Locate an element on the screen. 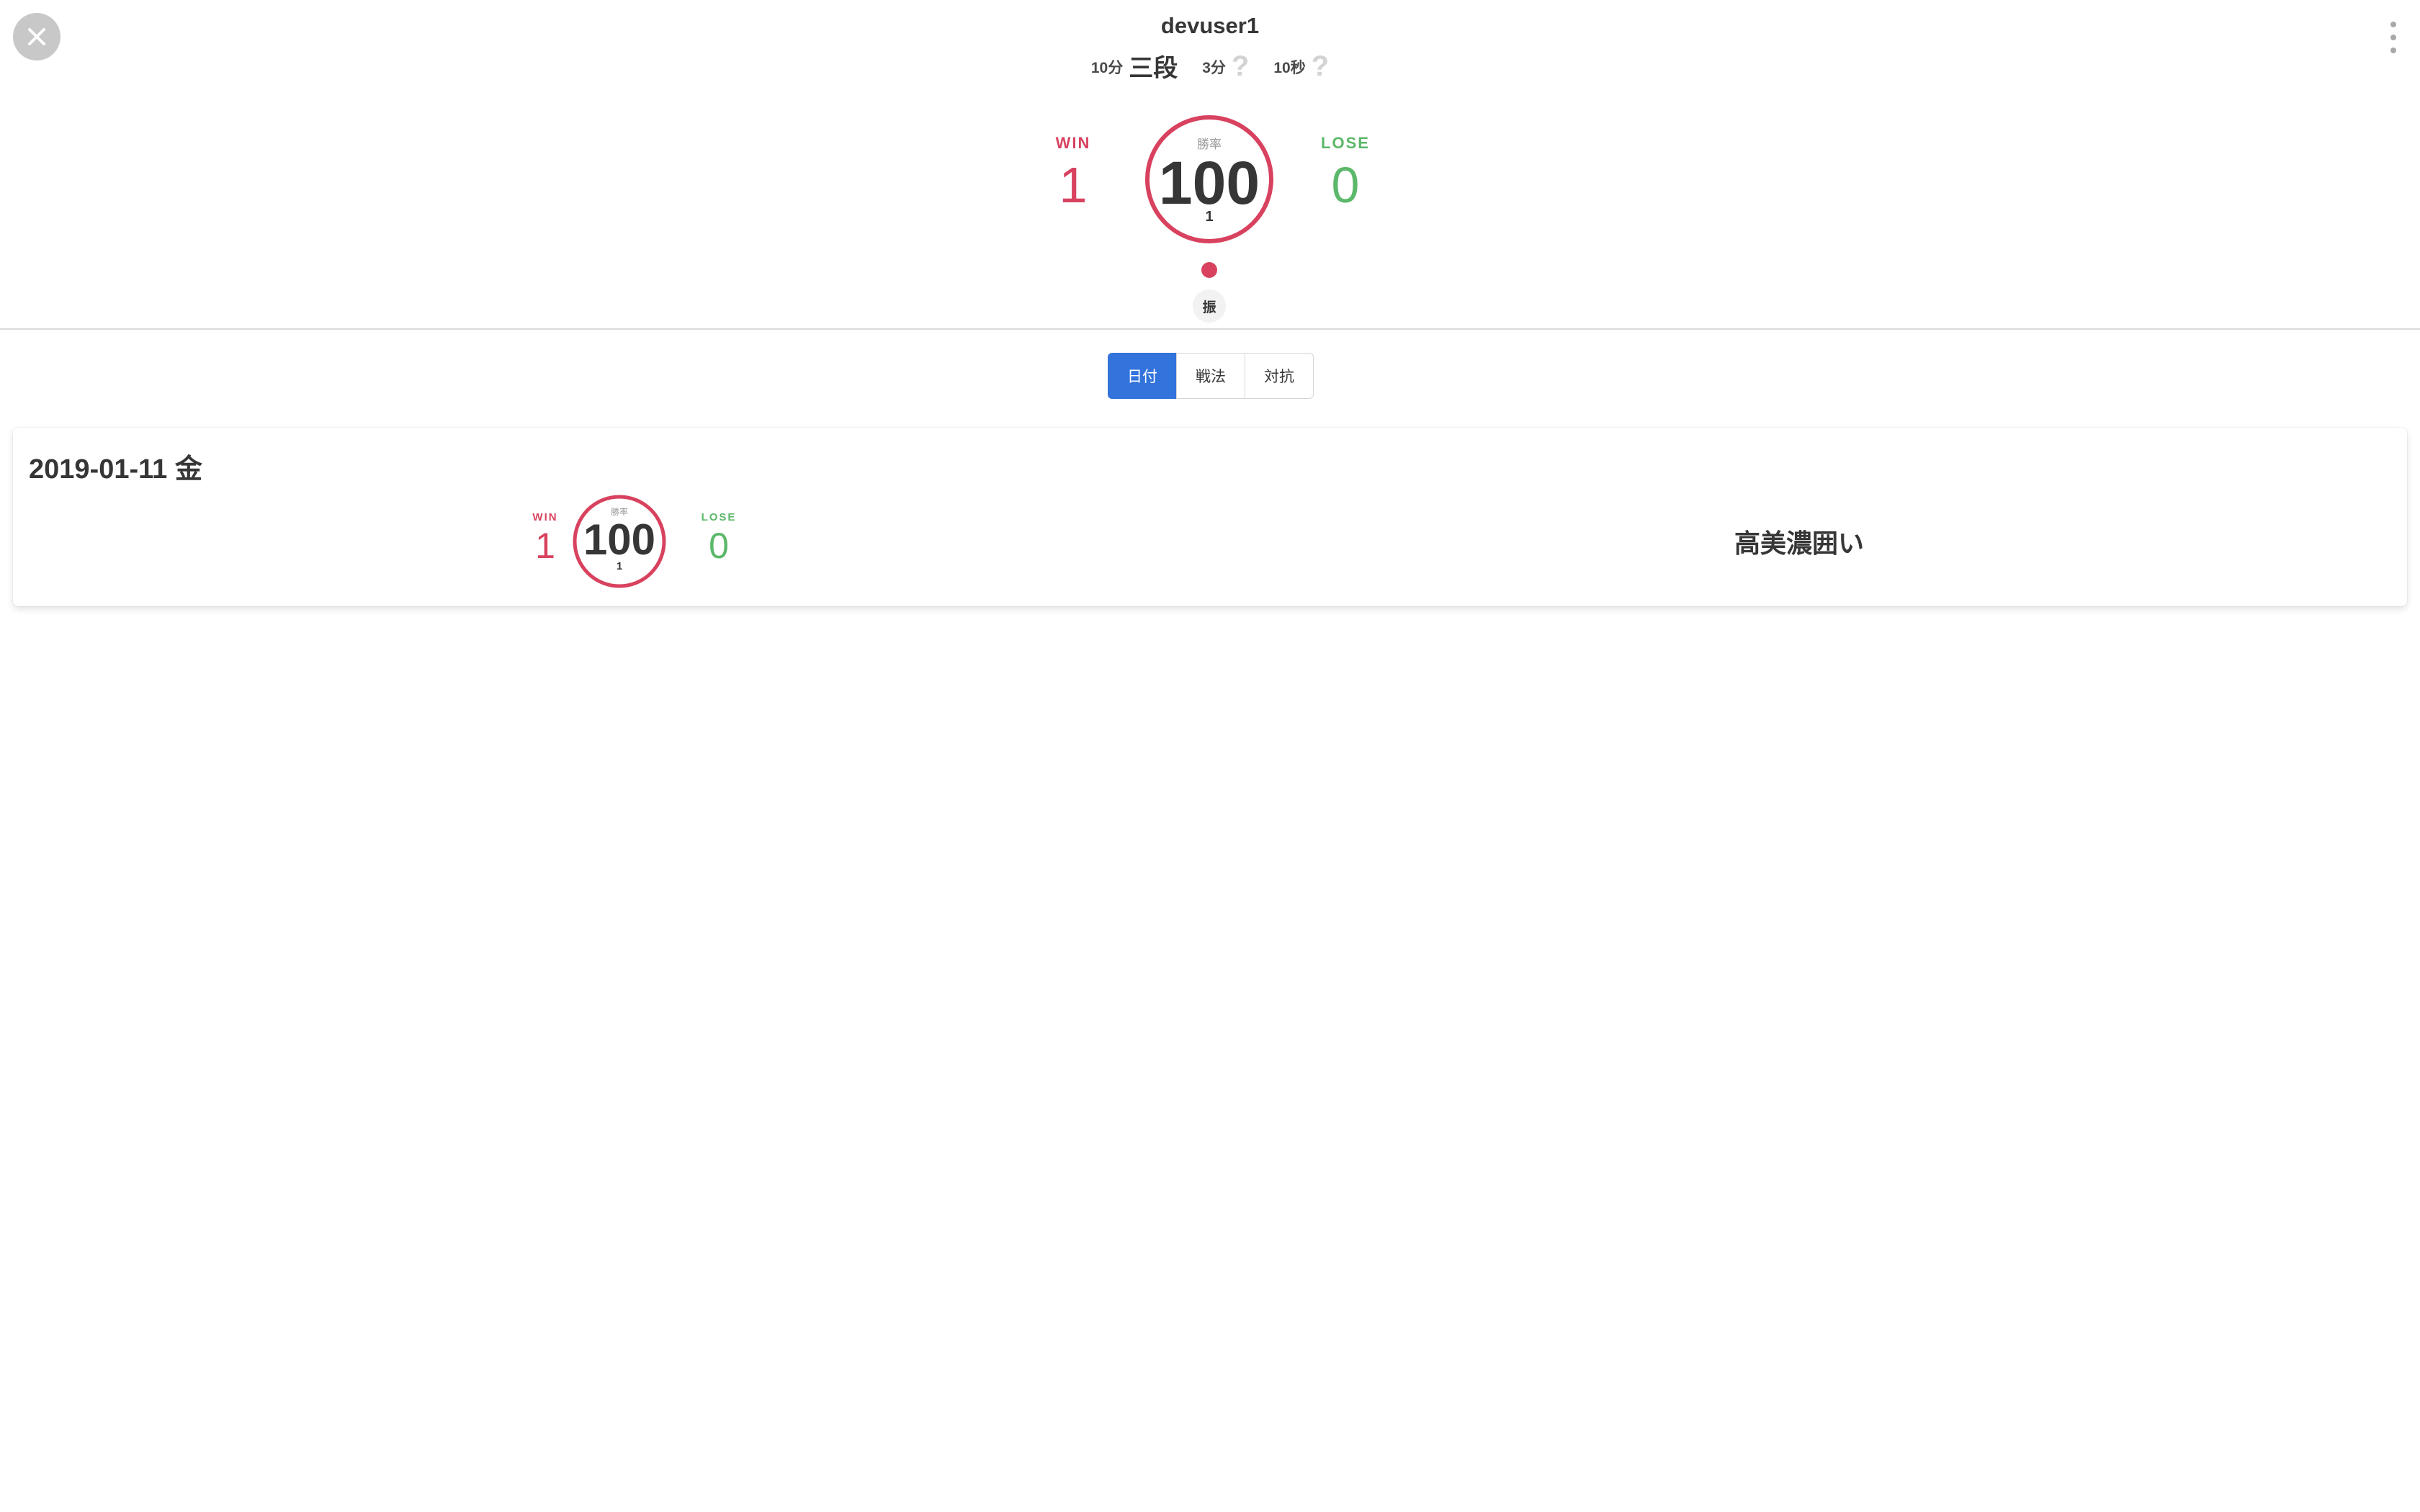 Image resolution: width=2420 pixels, height=1512 pixels. rank-grade: 三段 is located at coordinates (1153, 68).